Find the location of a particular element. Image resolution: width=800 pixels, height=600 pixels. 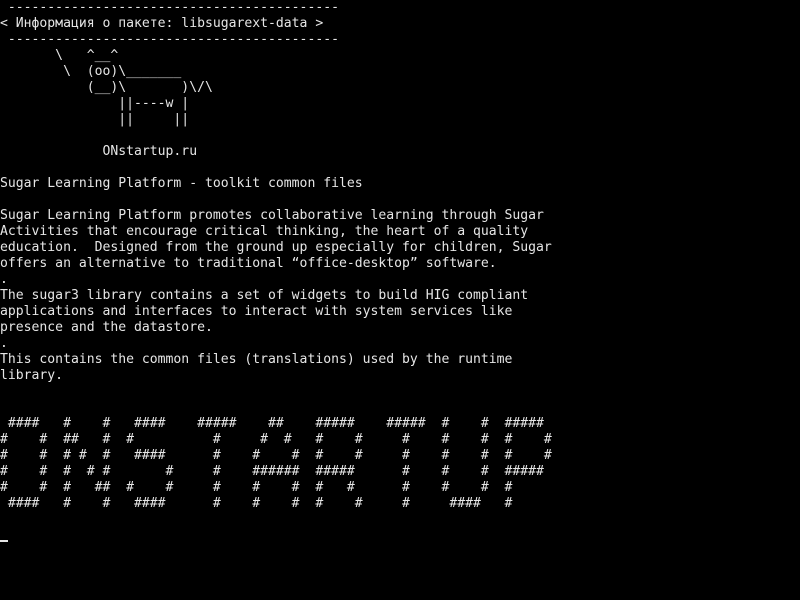

site-name: ONstartup.ru is located at coordinates (99, 151).